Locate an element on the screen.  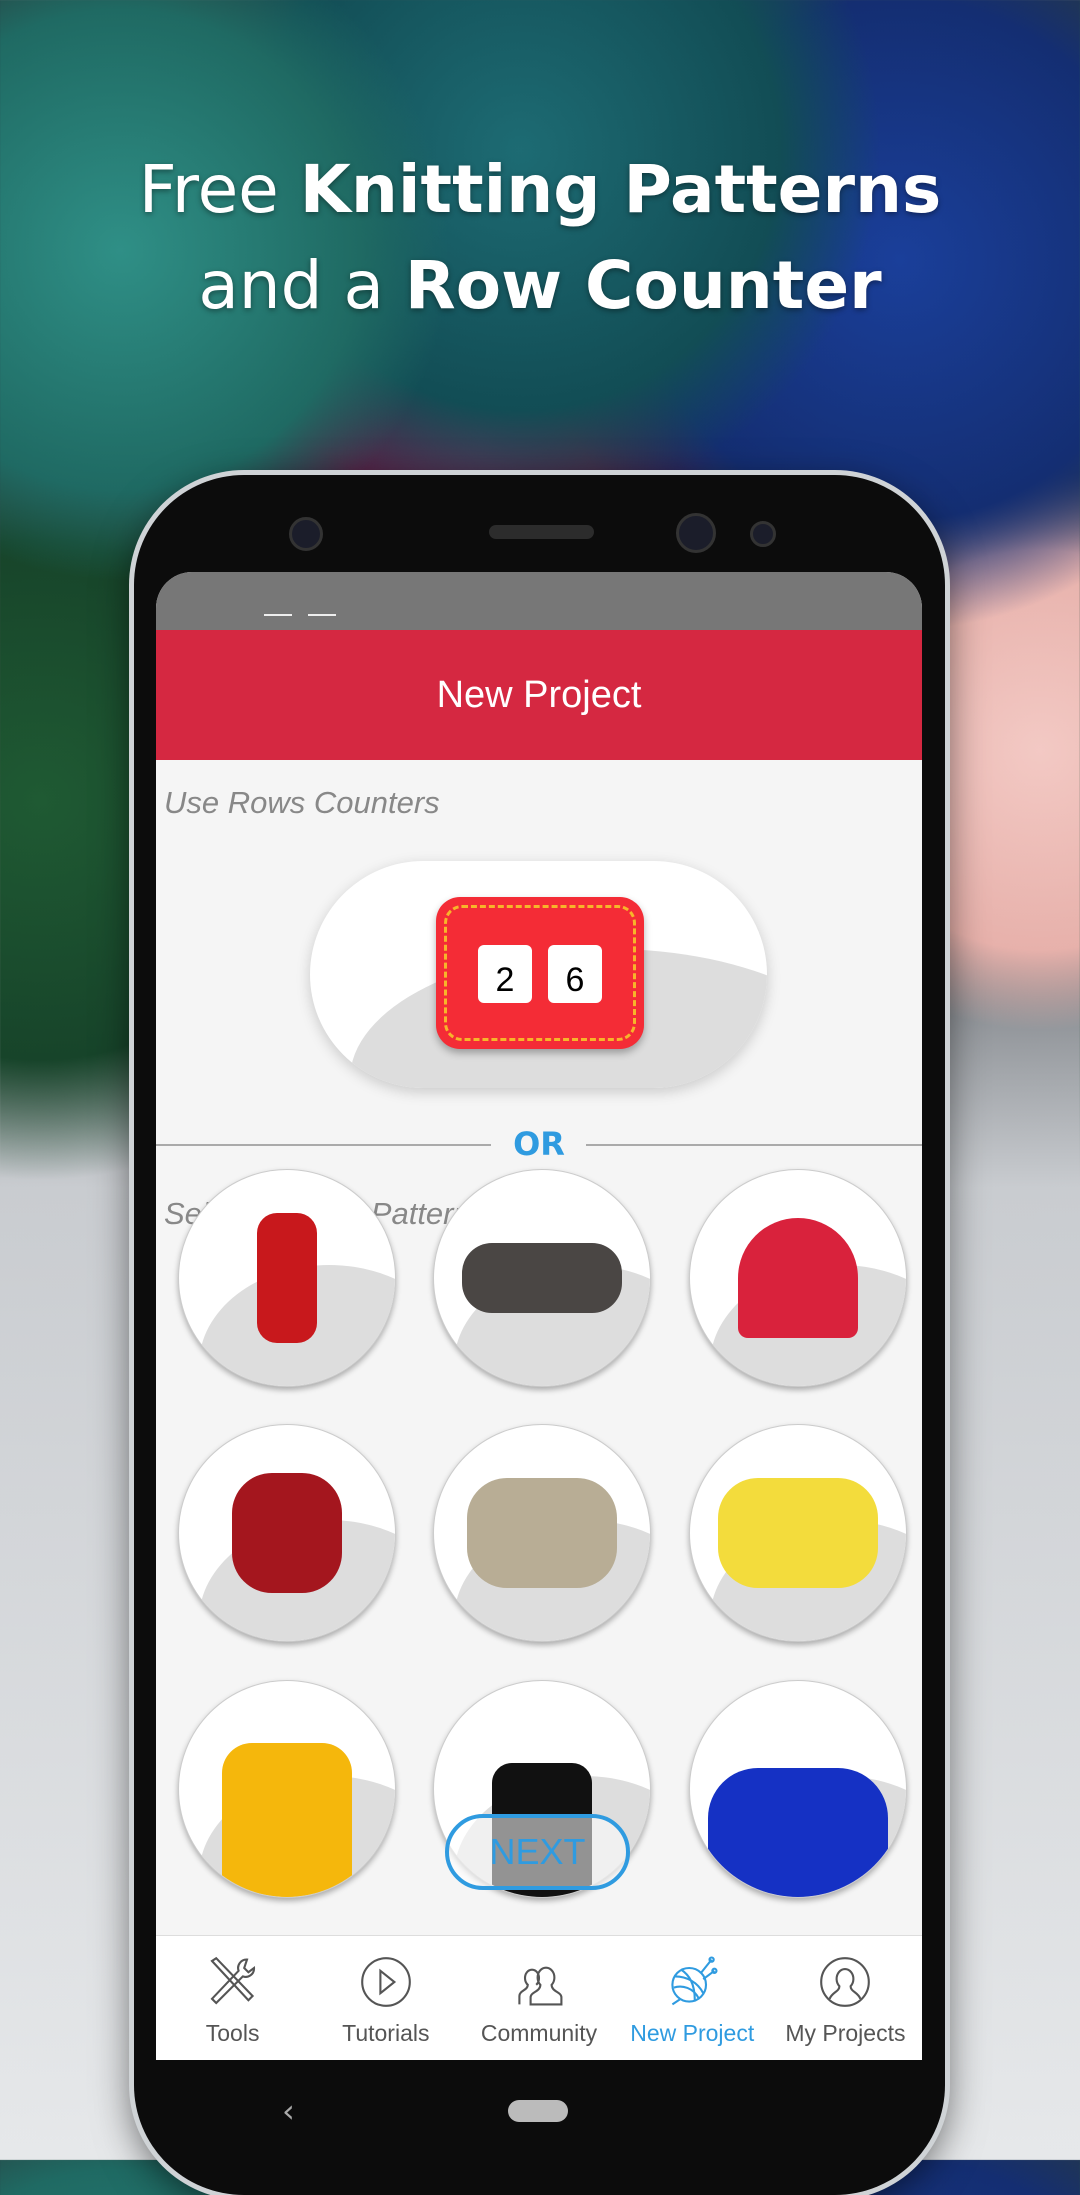
nav-label: New Project is located at coordinates (692, 2033).